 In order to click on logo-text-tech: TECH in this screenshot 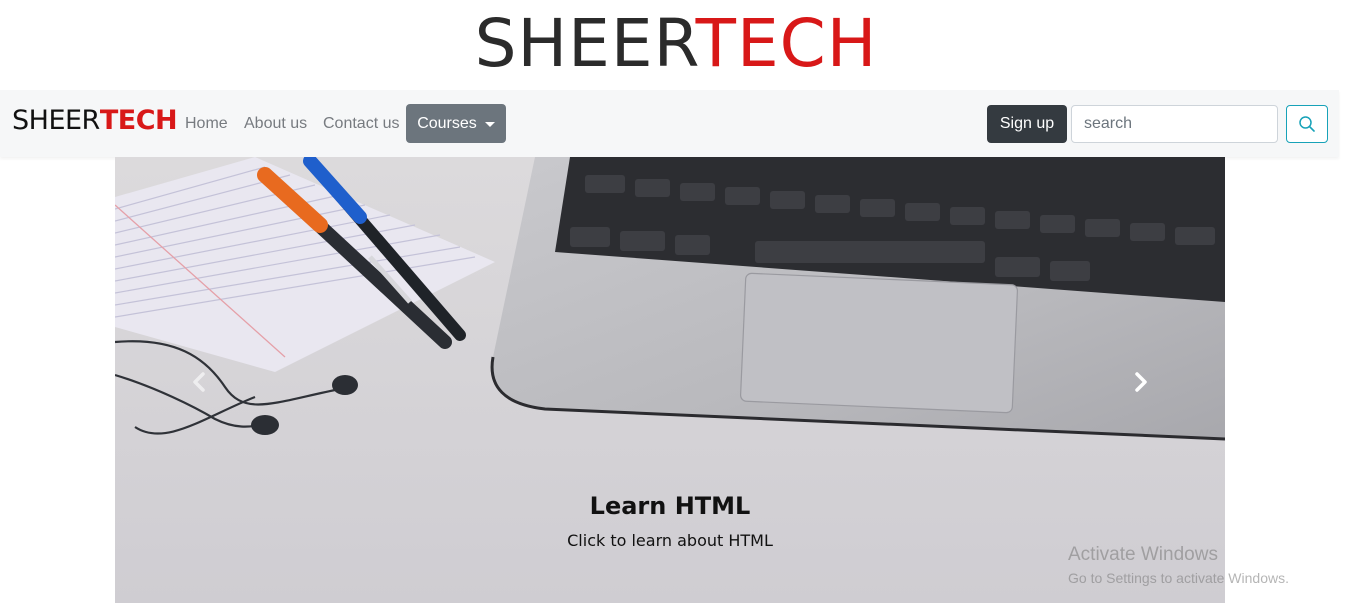, I will do `click(786, 43)`.